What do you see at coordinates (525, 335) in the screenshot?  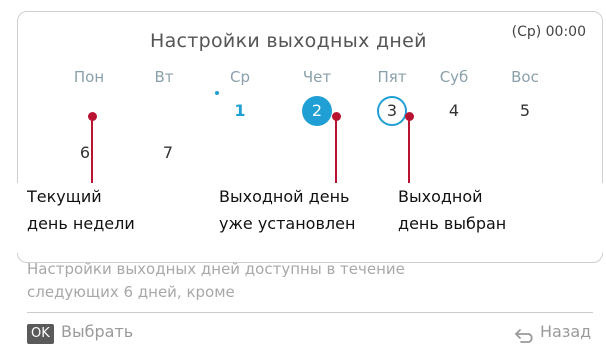 I see `return-arrow-icon` at bounding box center [525, 335].